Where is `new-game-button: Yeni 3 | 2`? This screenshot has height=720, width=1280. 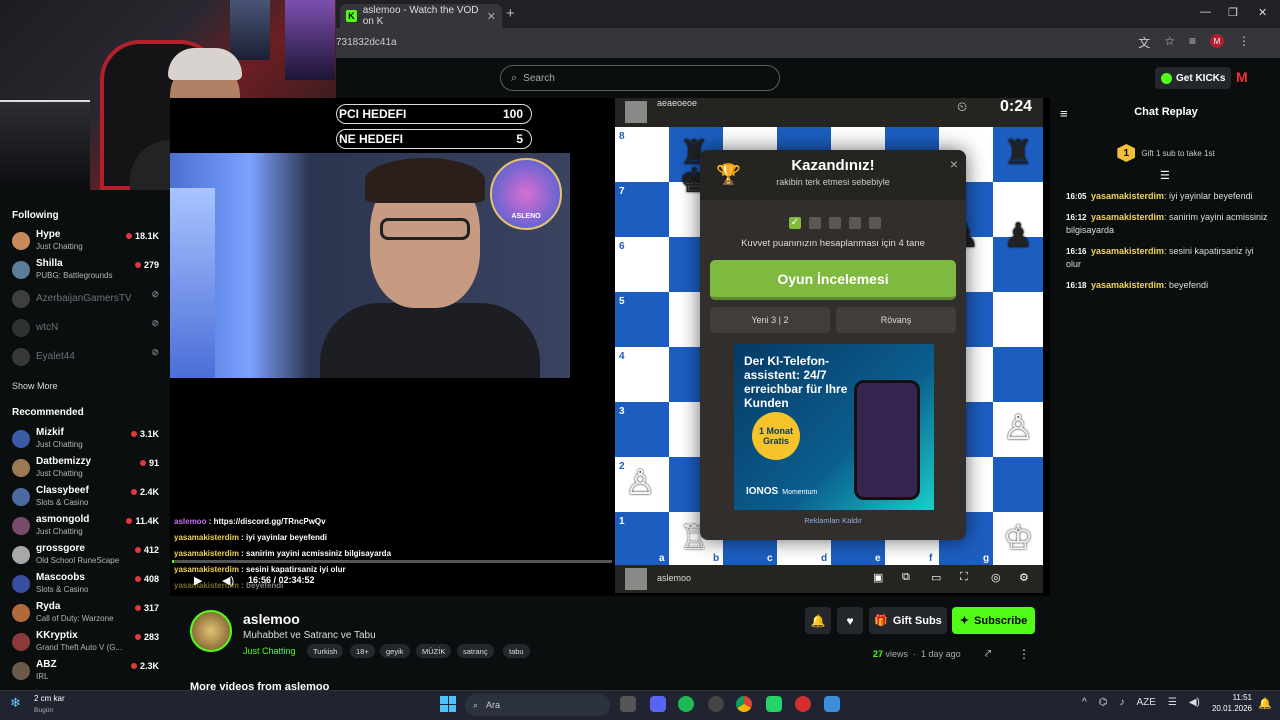 new-game-button: Yeni 3 | 2 is located at coordinates (770, 320).